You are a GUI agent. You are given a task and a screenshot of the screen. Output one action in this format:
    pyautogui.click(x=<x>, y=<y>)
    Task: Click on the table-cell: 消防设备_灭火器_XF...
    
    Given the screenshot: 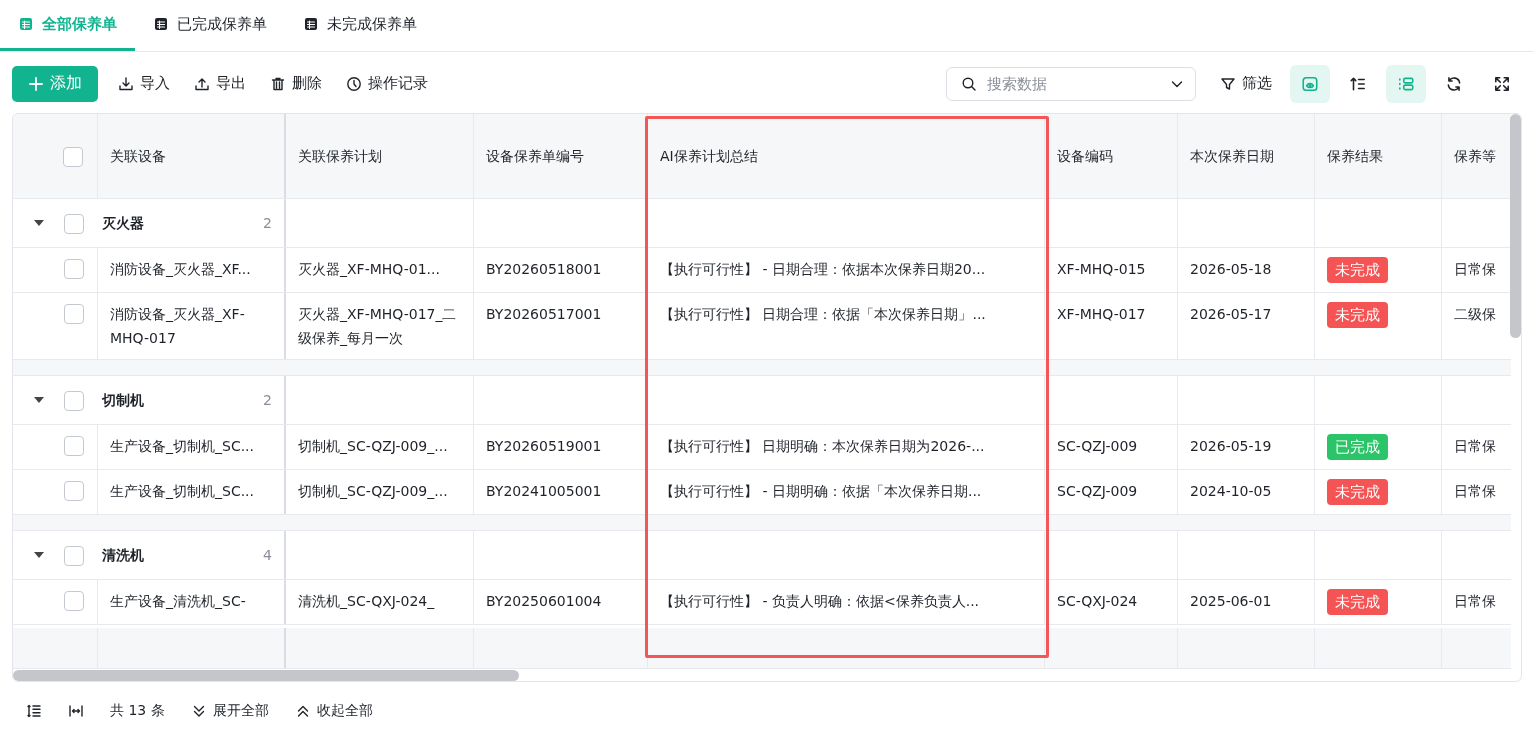 What is the action you would take?
    pyautogui.click(x=192, y=270)
    